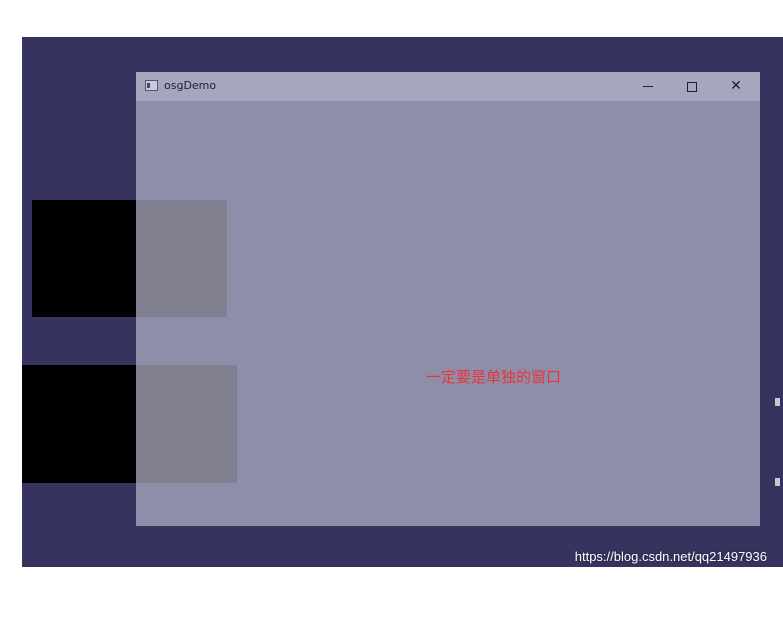 The height and width of the screenshot is (618, 783). I want to click on edge-fragment-lower, so click(777, 482).